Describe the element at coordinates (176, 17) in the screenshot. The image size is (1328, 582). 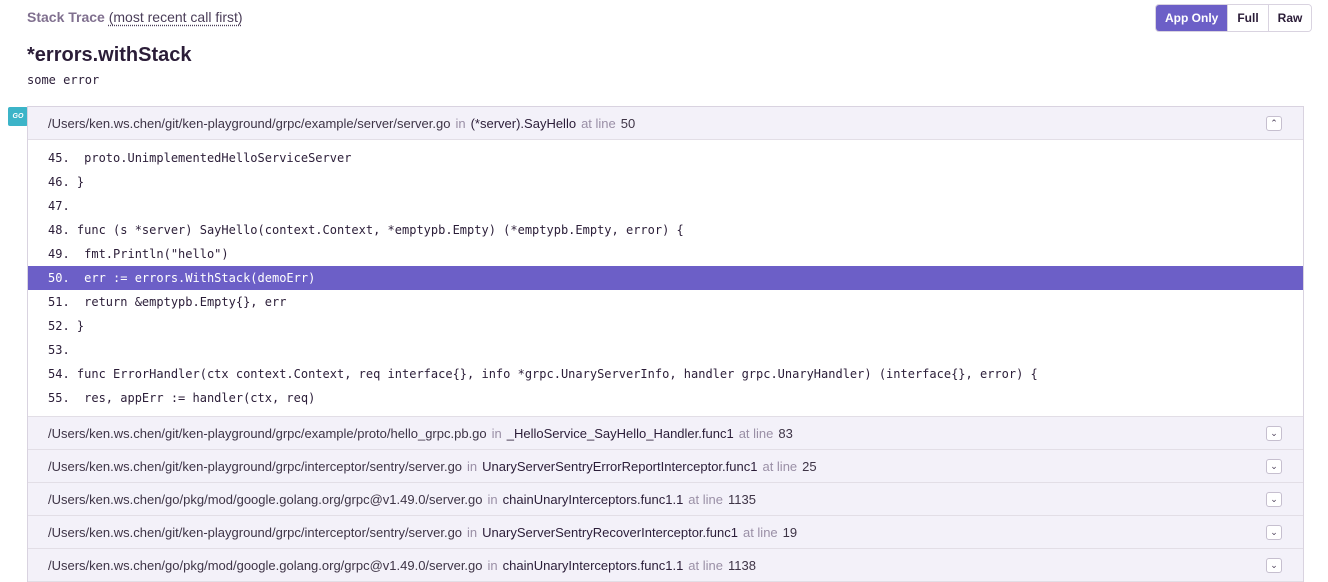
I see `stack-trace-order-hint: (most recent call first)` at that location.